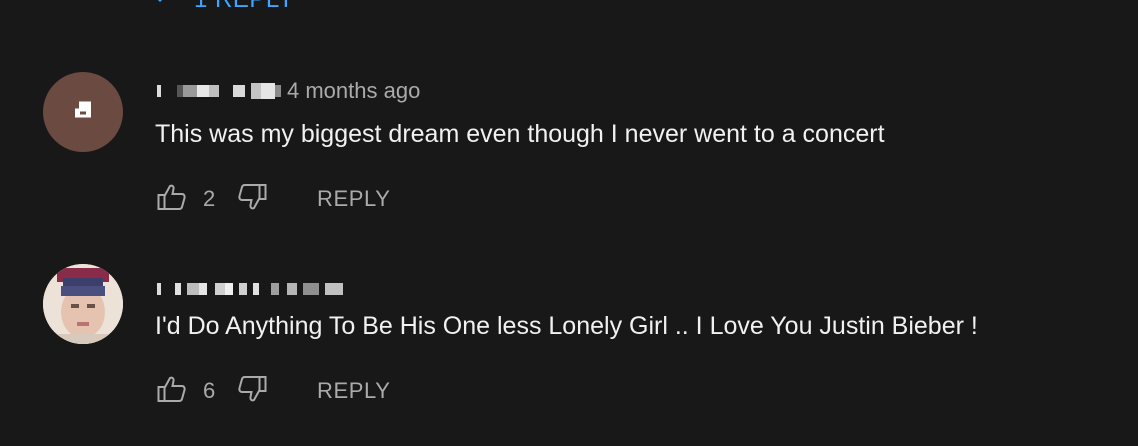  I want to click on comment-header: 4 months ago, so click(288, 91).